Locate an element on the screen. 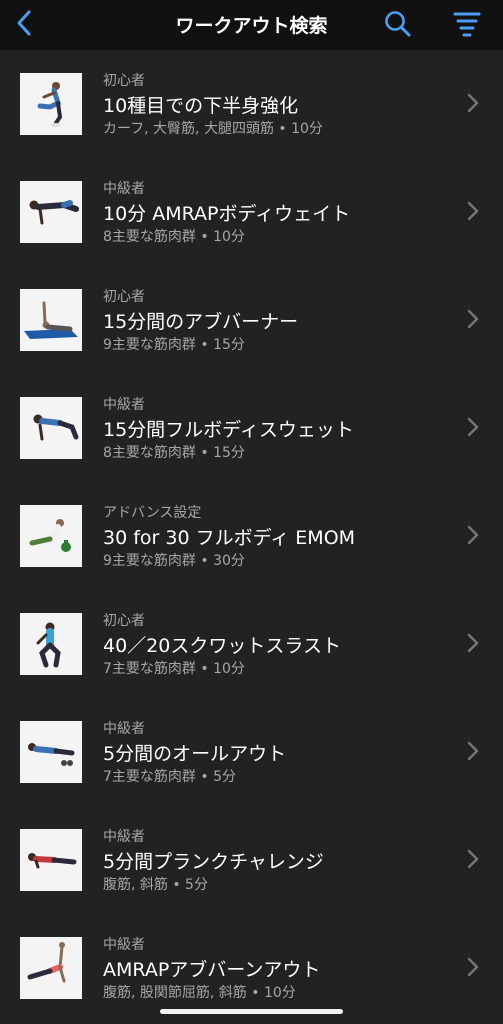 The width and height of the screenshot is (503, 1024). workout-row: 中級者 15分間フルボディスウェット 8主要な筋肉群 • 15分 is located at coordinates (251, 428).